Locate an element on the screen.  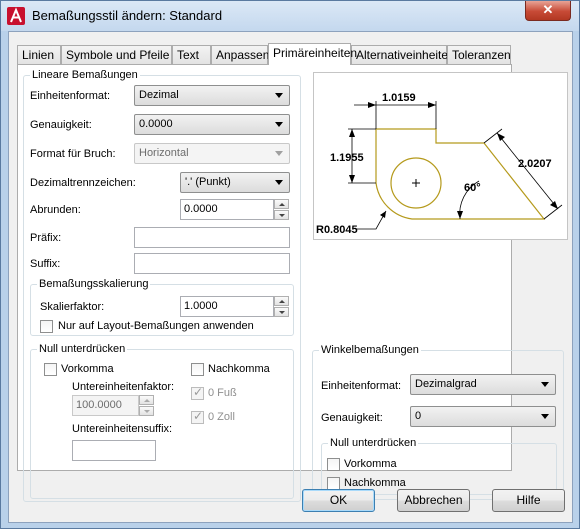
preview-drawing: 1.0159 1.1955 2.0207 60° R0.8045 is located at coordinates (439, 164).